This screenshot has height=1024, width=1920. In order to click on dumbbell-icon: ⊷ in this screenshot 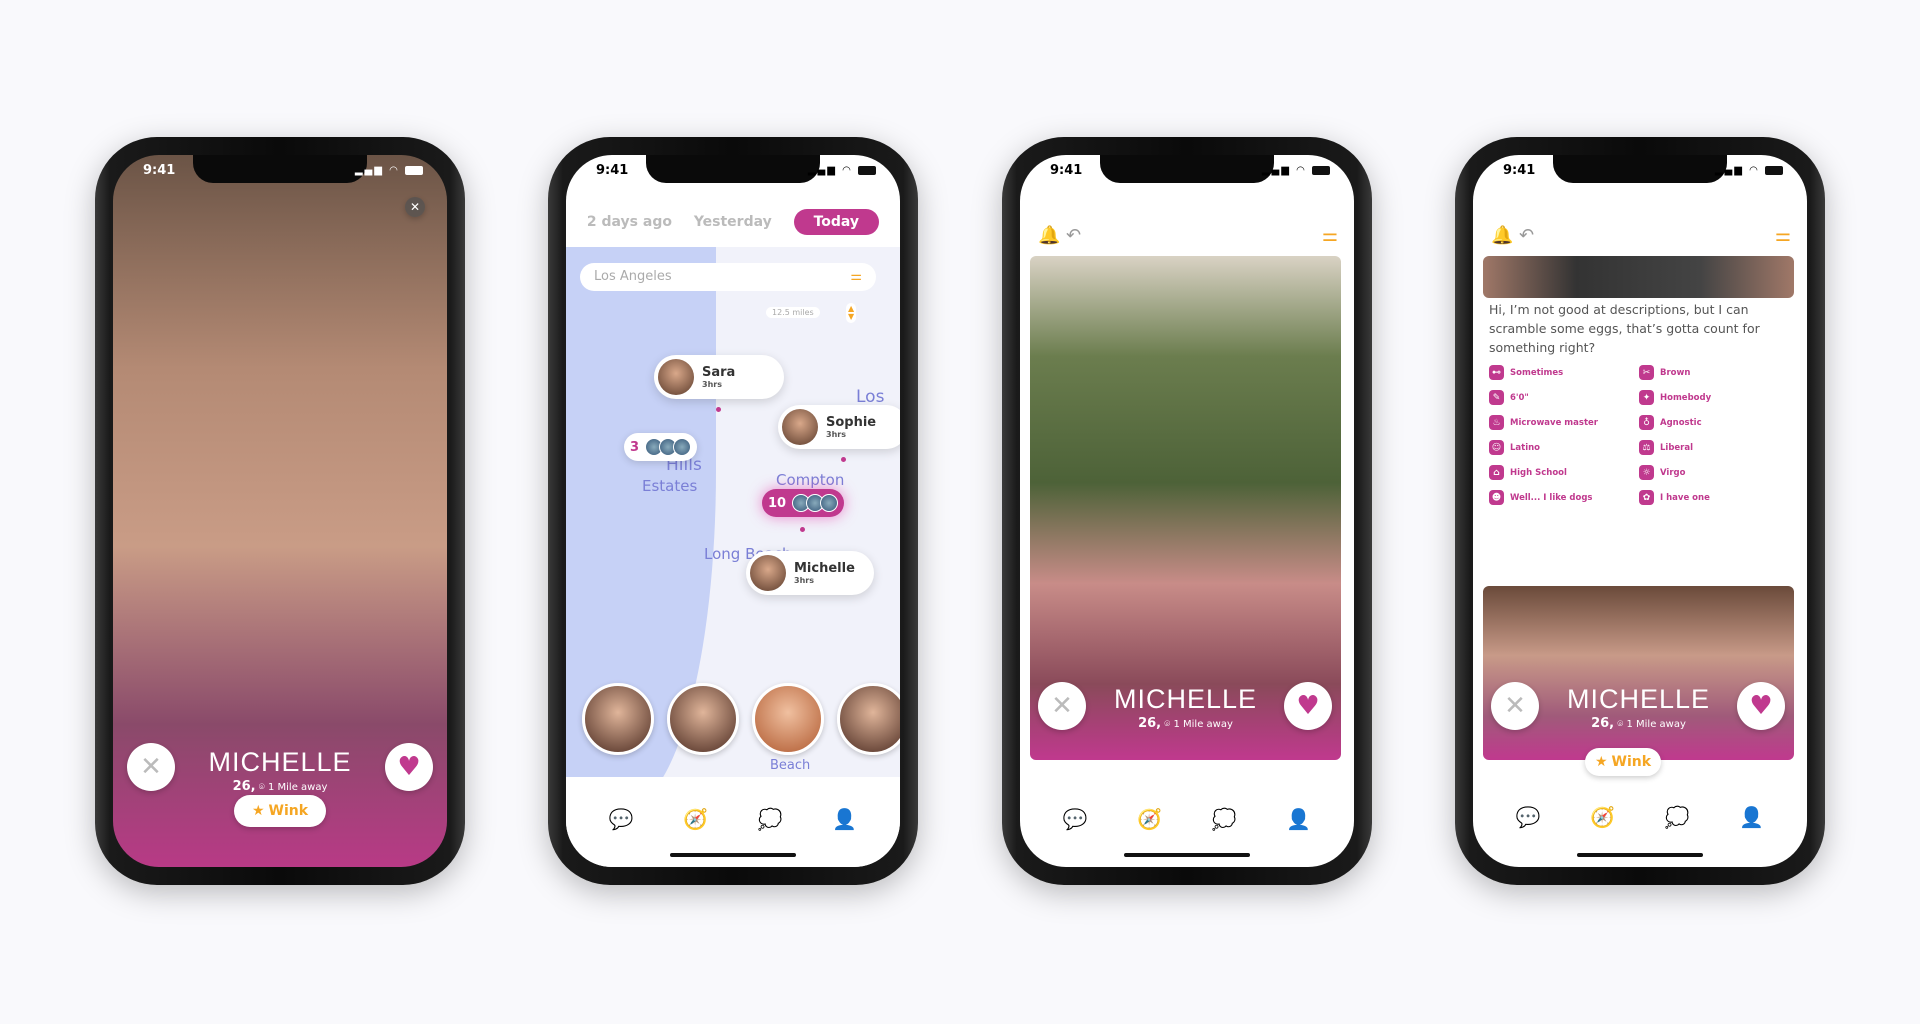, I will do `click(1496, 372)`.